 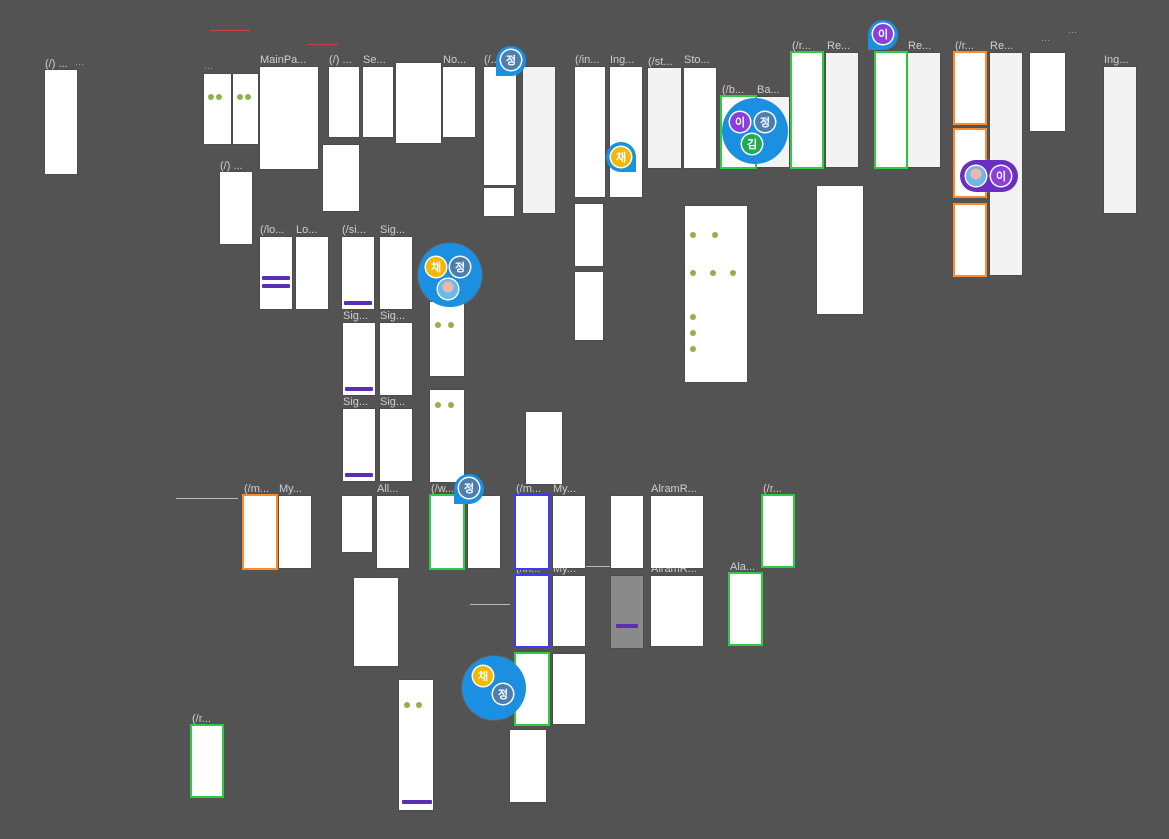 I want to click on frame-popup, so click(x=376, y=622).